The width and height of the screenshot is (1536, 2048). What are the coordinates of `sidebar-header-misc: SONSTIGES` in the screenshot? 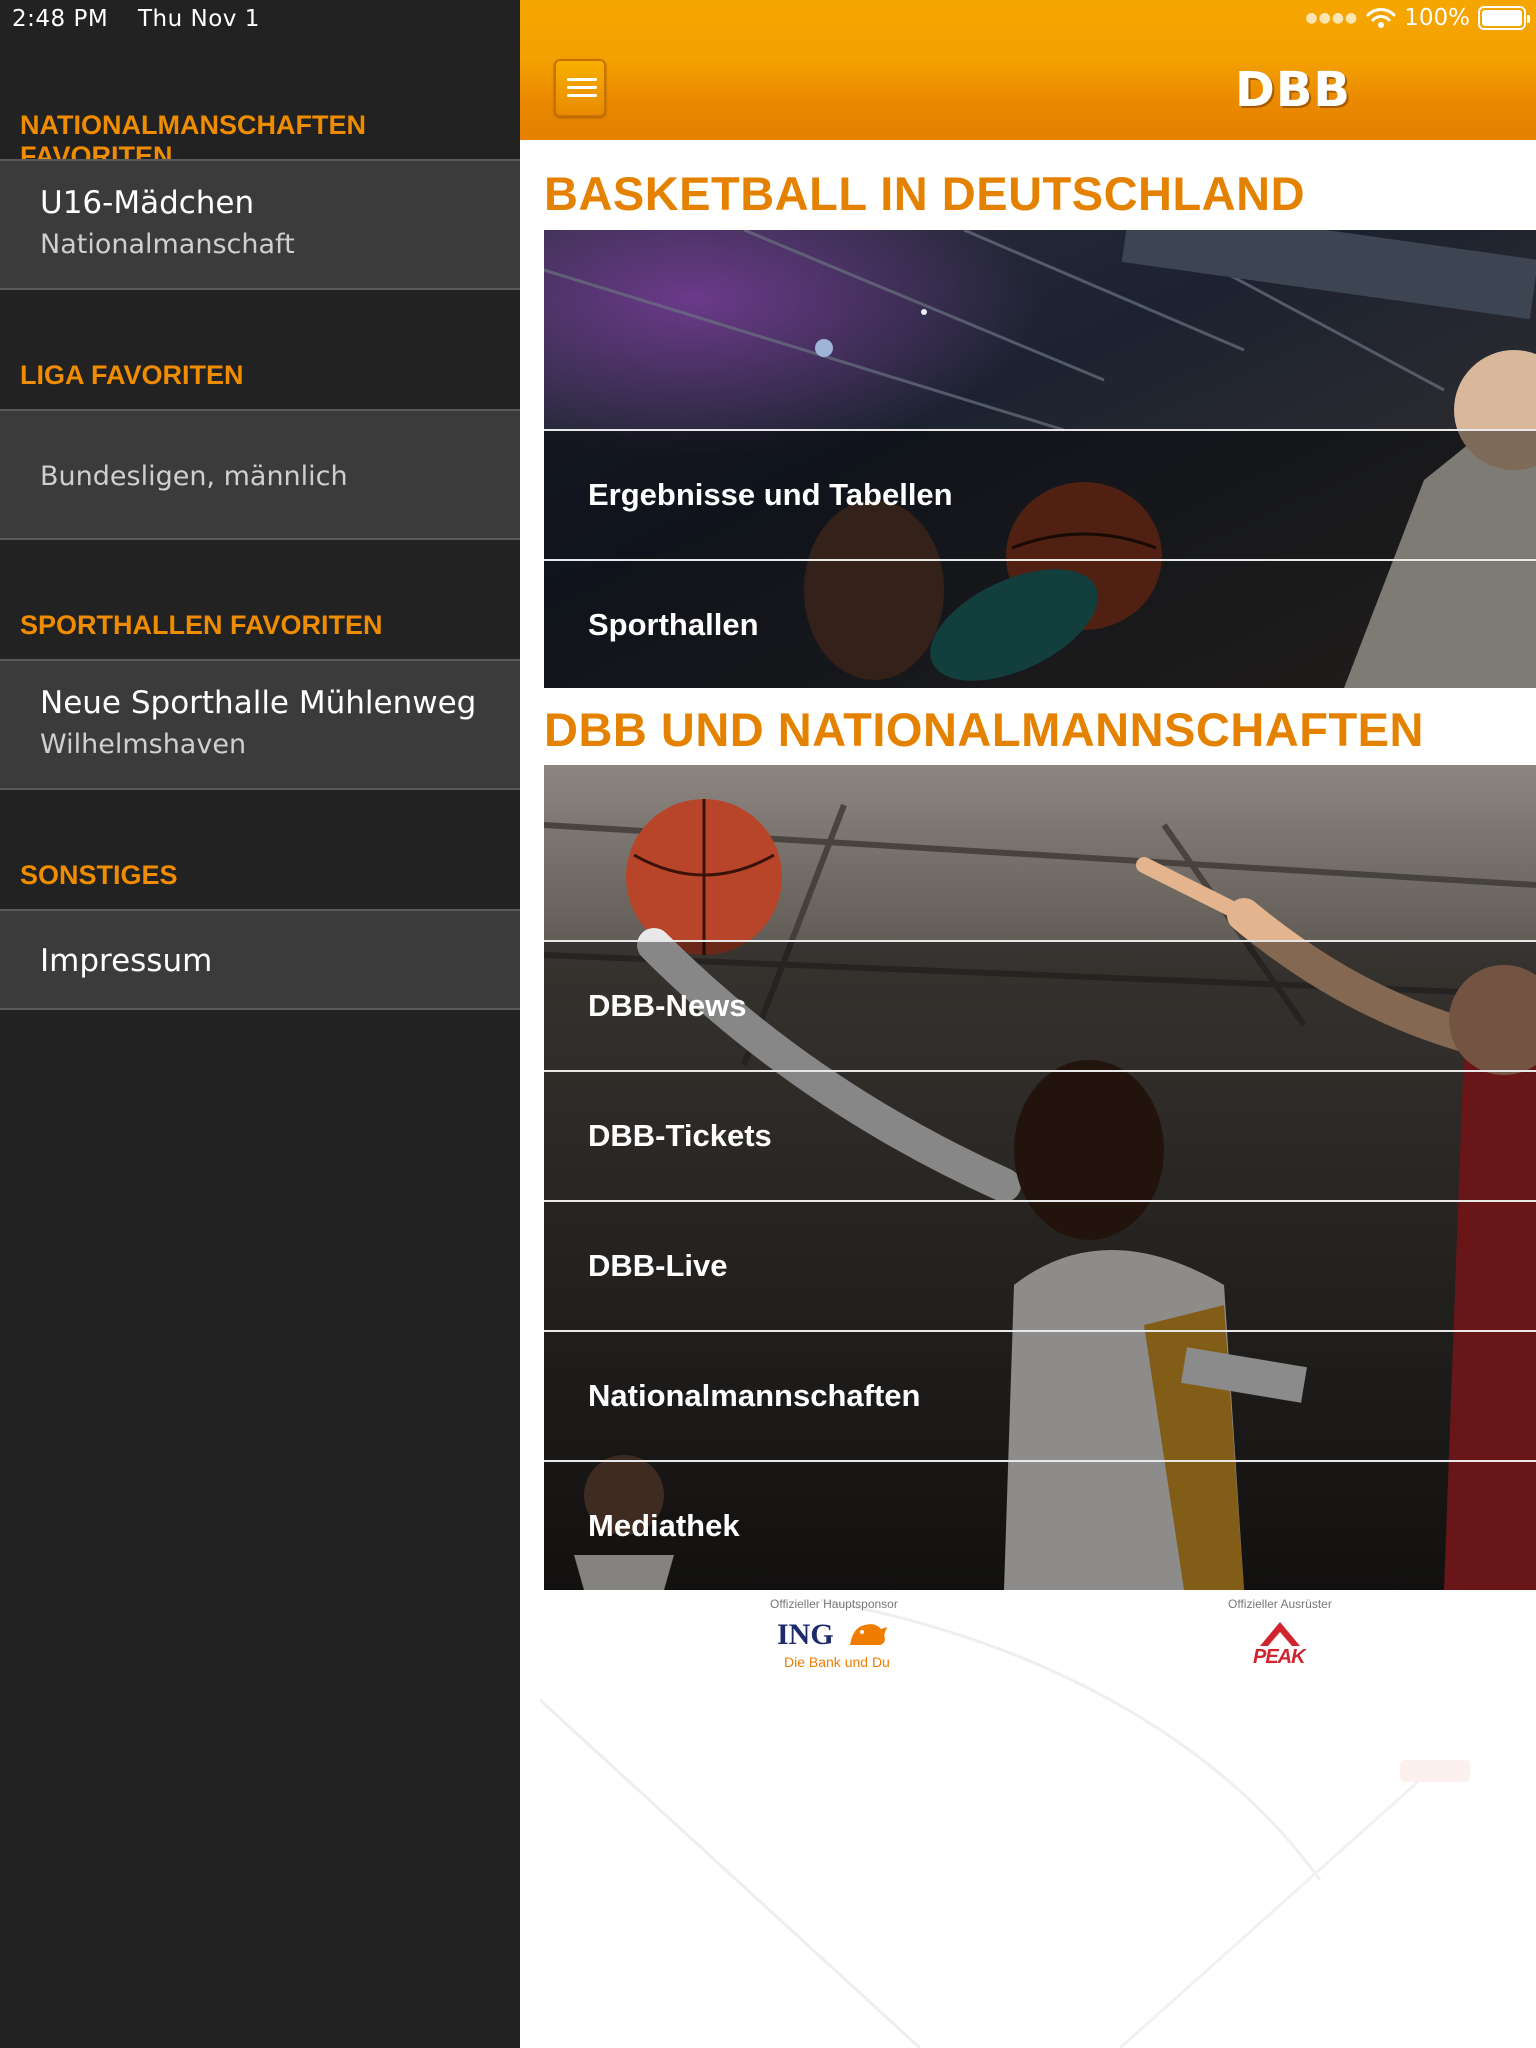 It's located at (99, 875).